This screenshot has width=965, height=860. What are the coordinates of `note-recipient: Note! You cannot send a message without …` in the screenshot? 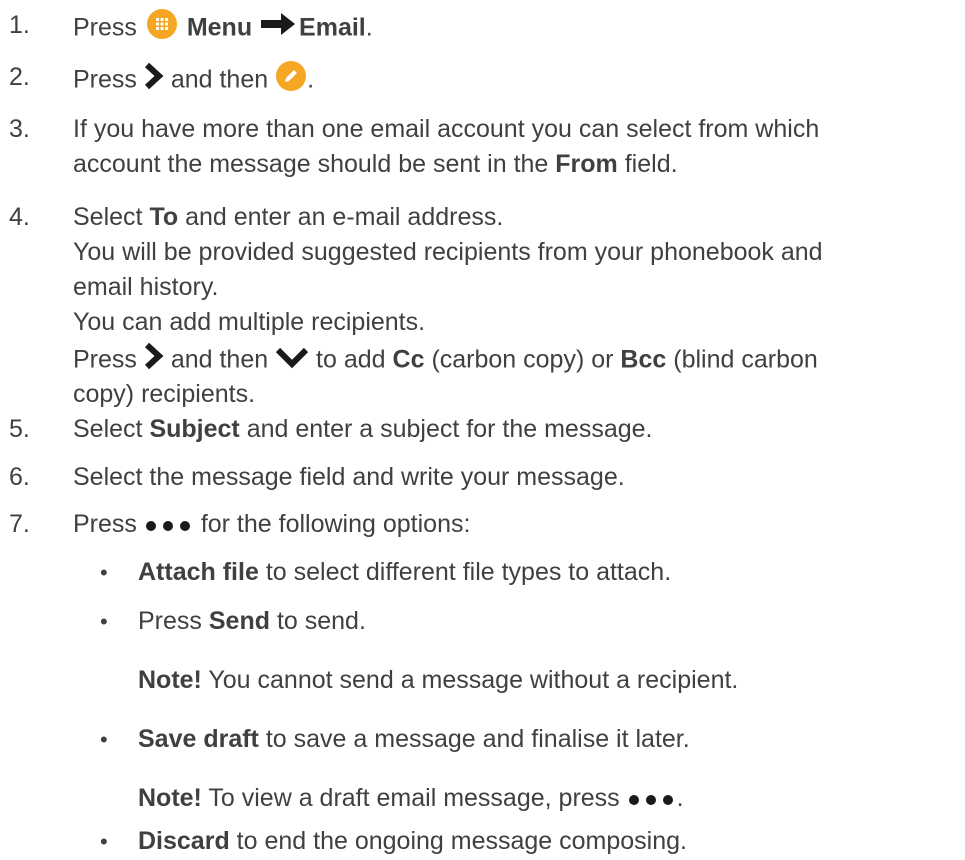 It's located at (438, 680).